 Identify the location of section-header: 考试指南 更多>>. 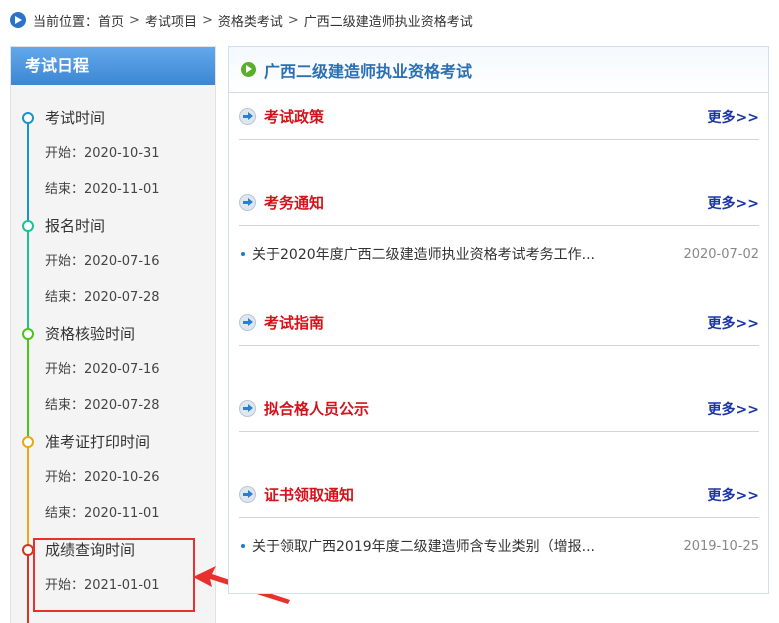
(499, 323).